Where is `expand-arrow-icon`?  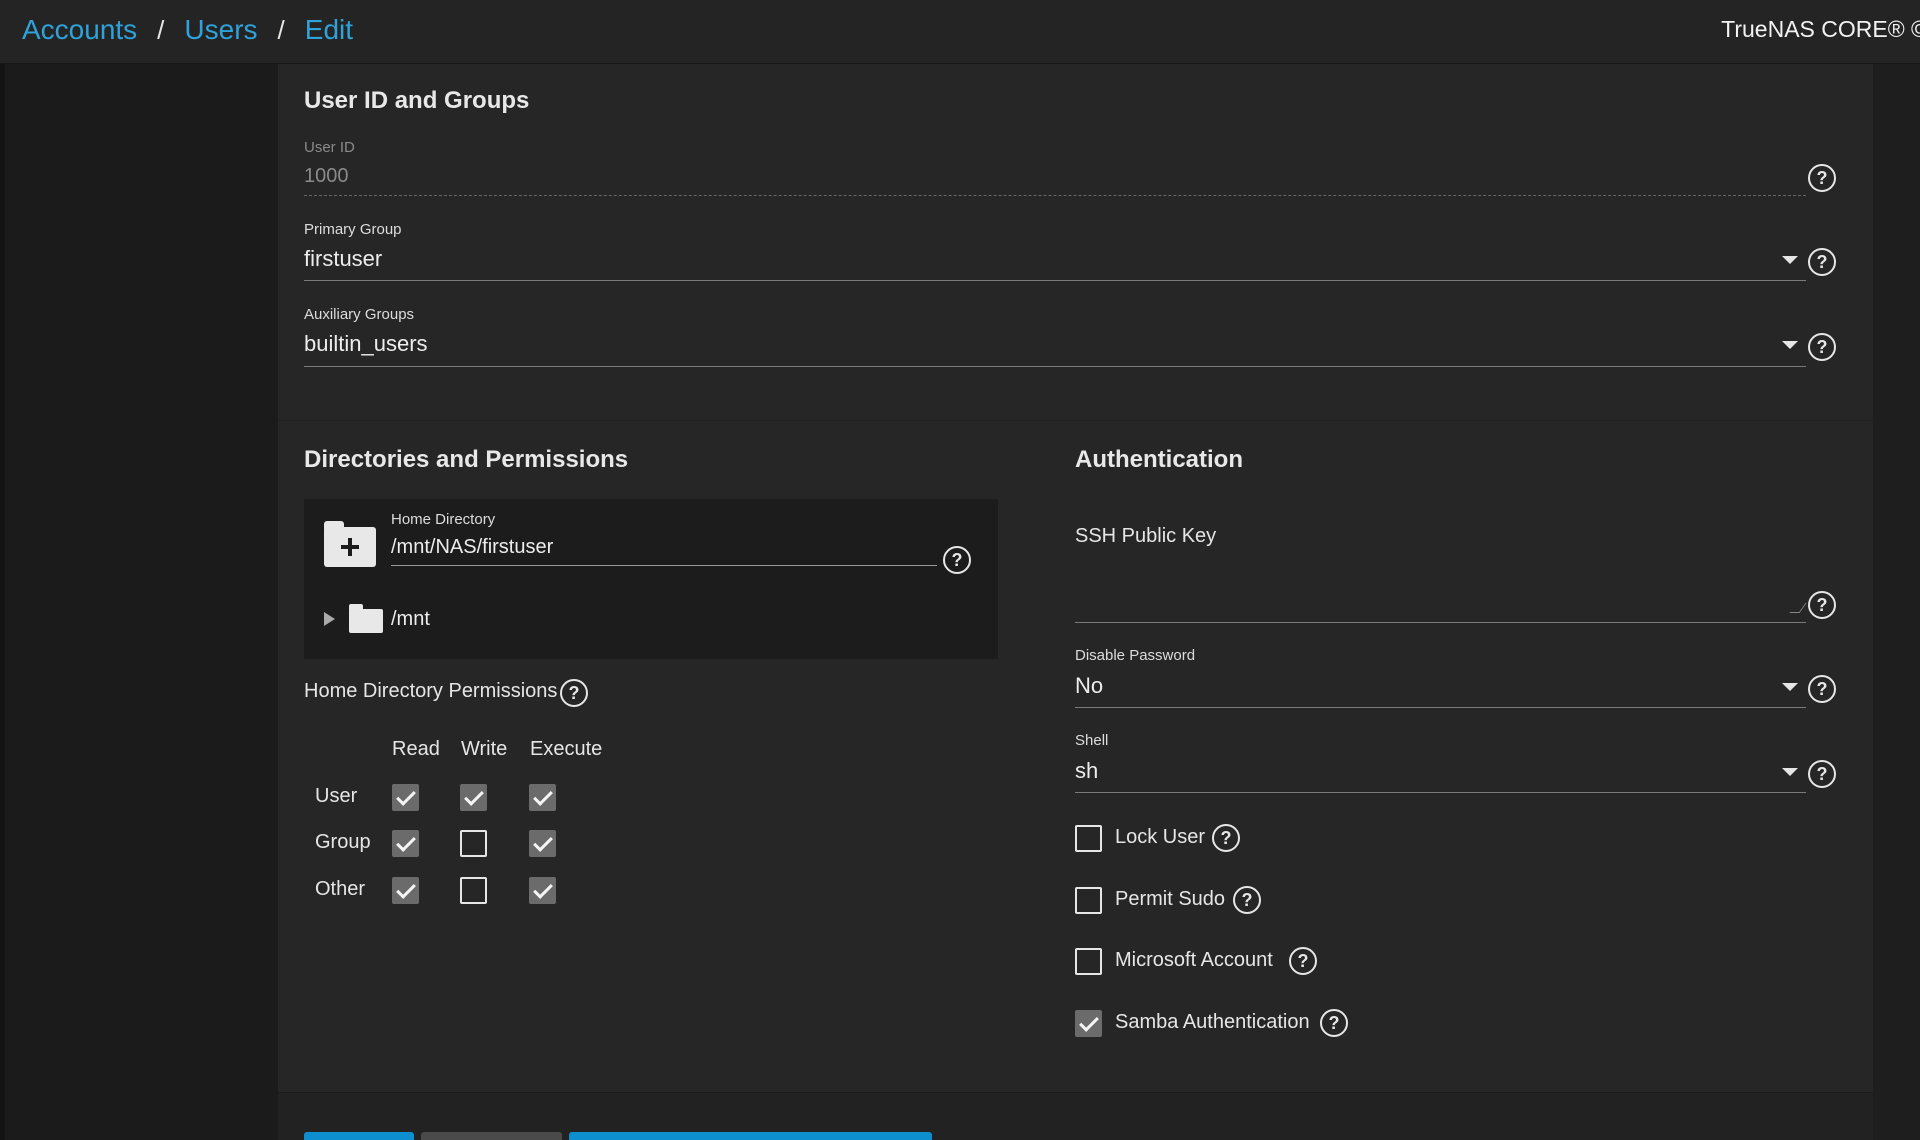
expand-arrow-icon is located at coordinates (329, 619).